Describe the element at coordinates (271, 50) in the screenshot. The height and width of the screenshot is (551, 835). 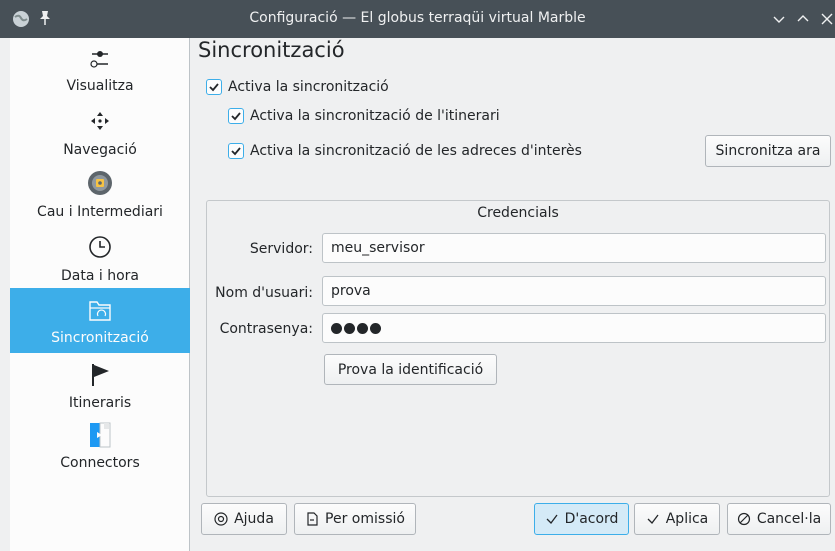
I see `page-title: Sincronització` at that location.